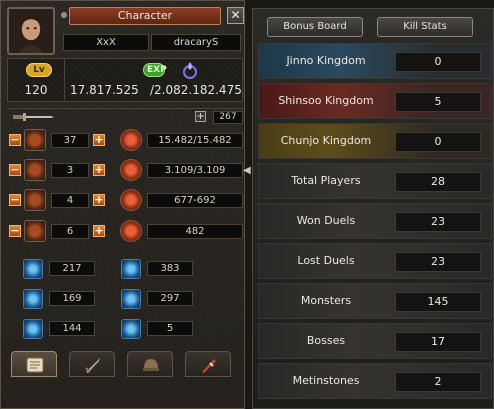 This screenshot has width=494, height=409. What do you see at coordinates (326, 300) in the screenshot?
I see `stat-label: Monsters` at bounding box center [326, 300].